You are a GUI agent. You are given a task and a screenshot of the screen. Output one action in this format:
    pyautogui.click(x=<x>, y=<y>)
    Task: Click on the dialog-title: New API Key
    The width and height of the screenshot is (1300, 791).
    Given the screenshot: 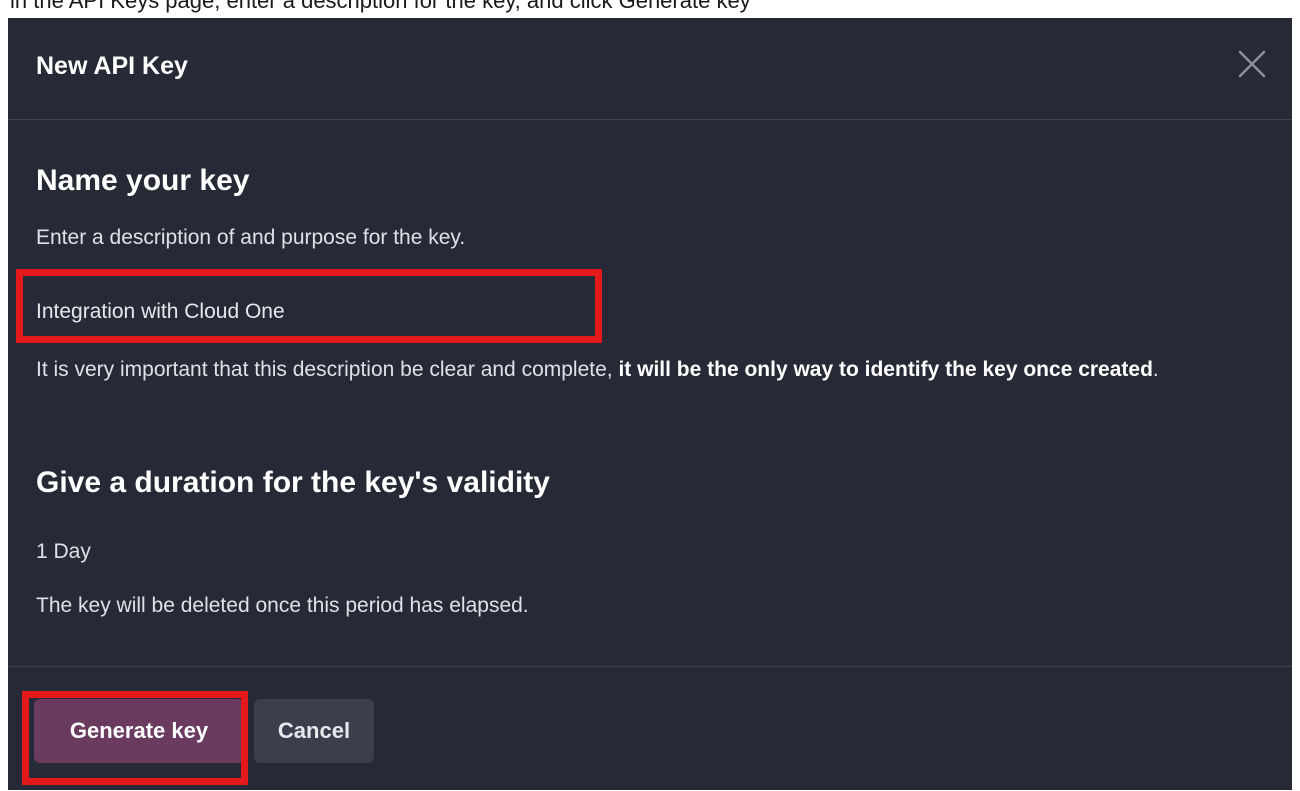 What is the action you would take?
    pyautogui.click(x=112, y=66)
    